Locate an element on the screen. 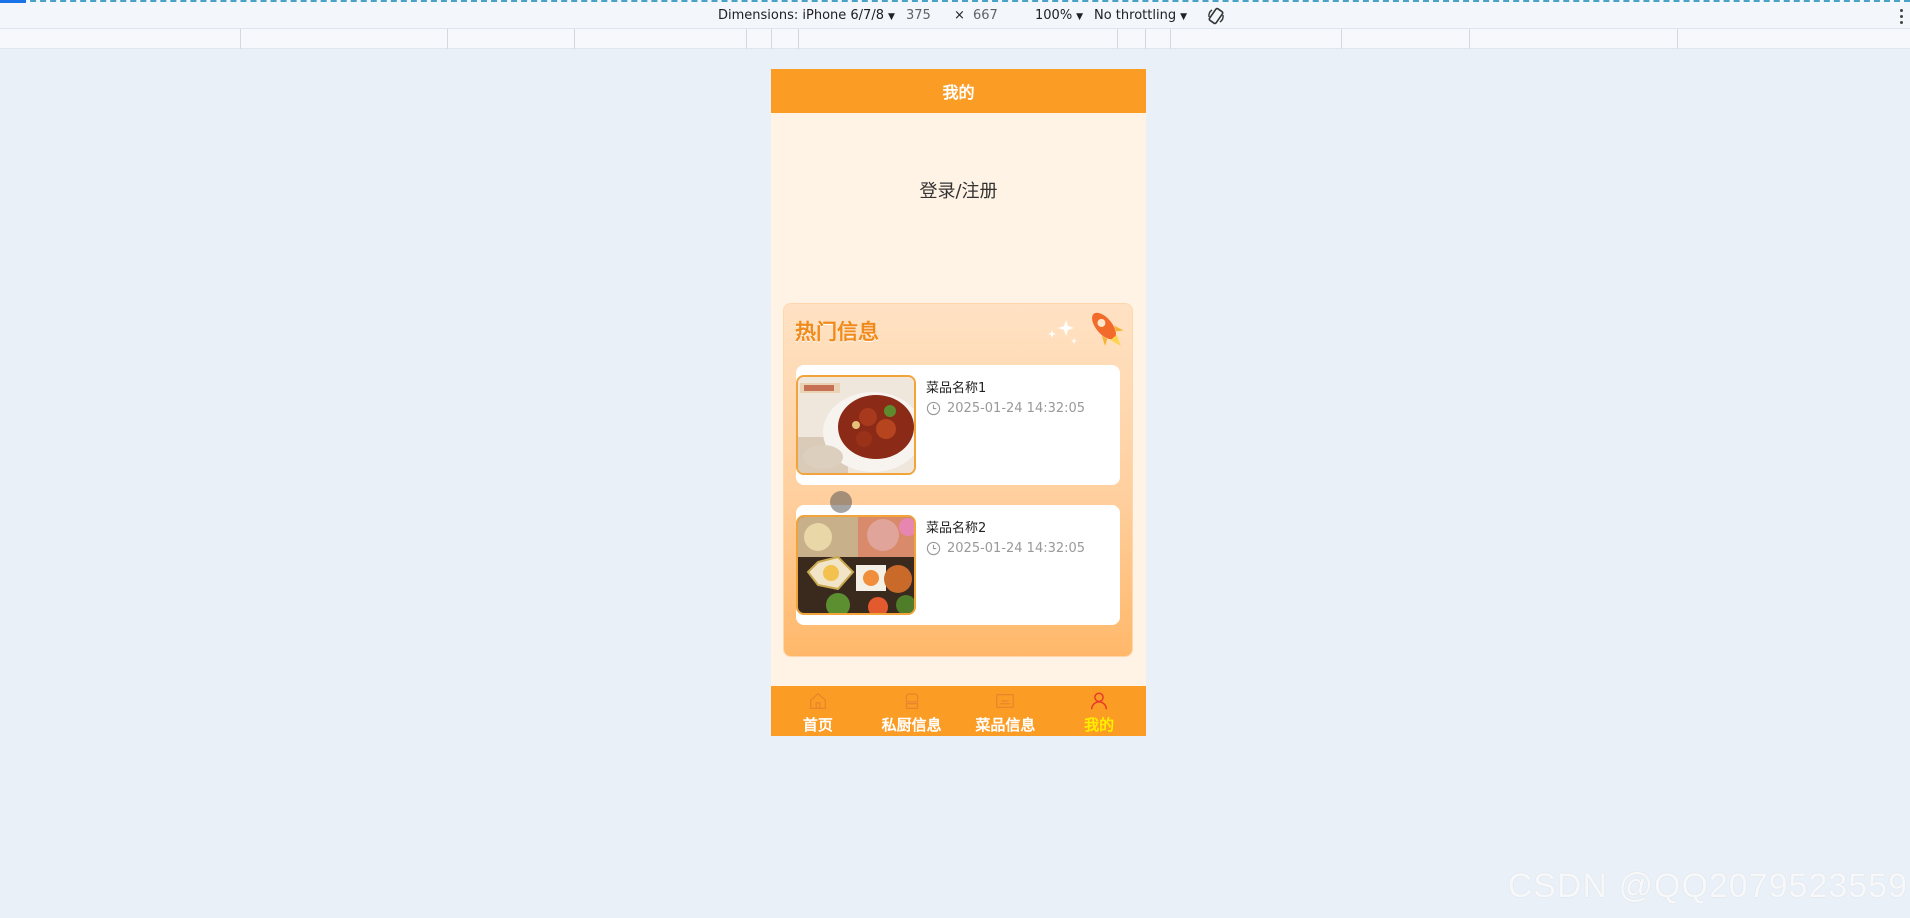  viewport-width-input: 375 is located at coordinates (918, 15).